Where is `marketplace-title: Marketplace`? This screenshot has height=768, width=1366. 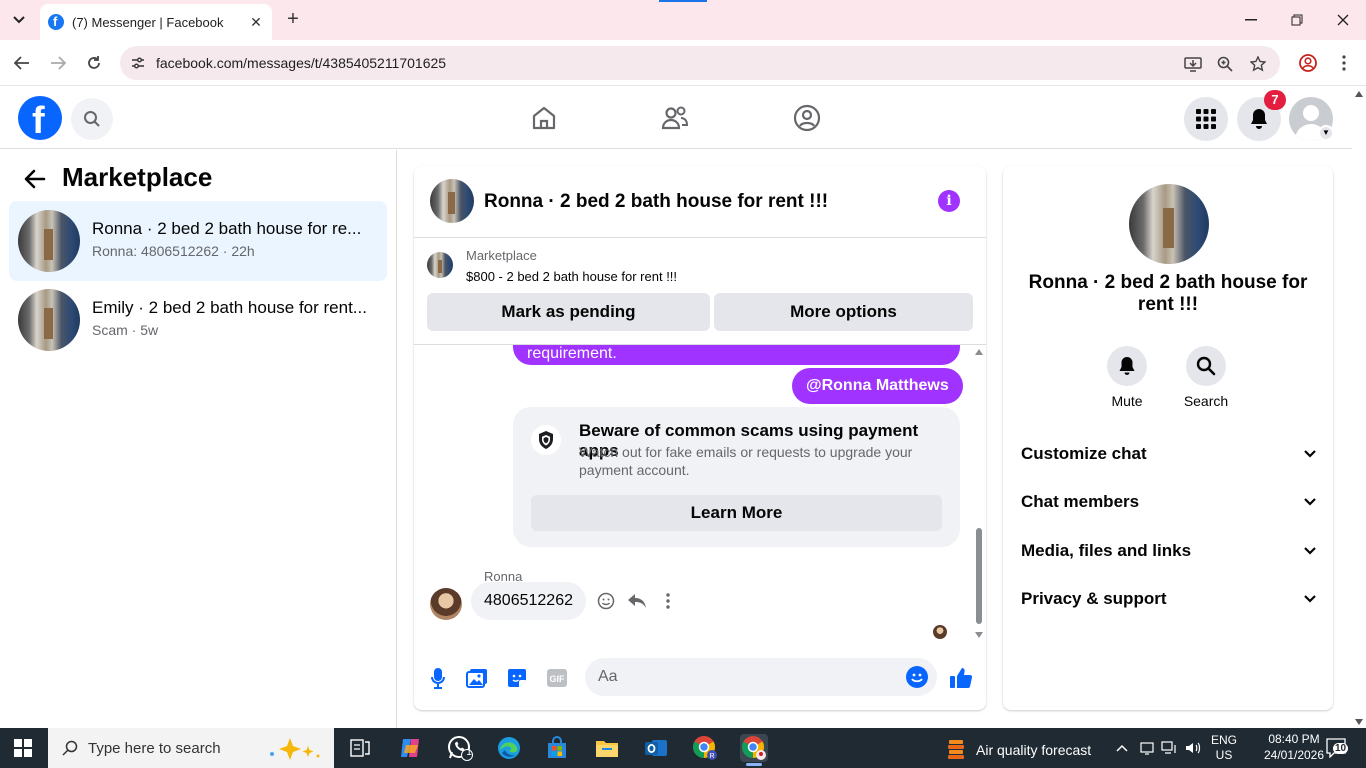 marketplace-title: Marketplace is located at coordinates (137, 177).